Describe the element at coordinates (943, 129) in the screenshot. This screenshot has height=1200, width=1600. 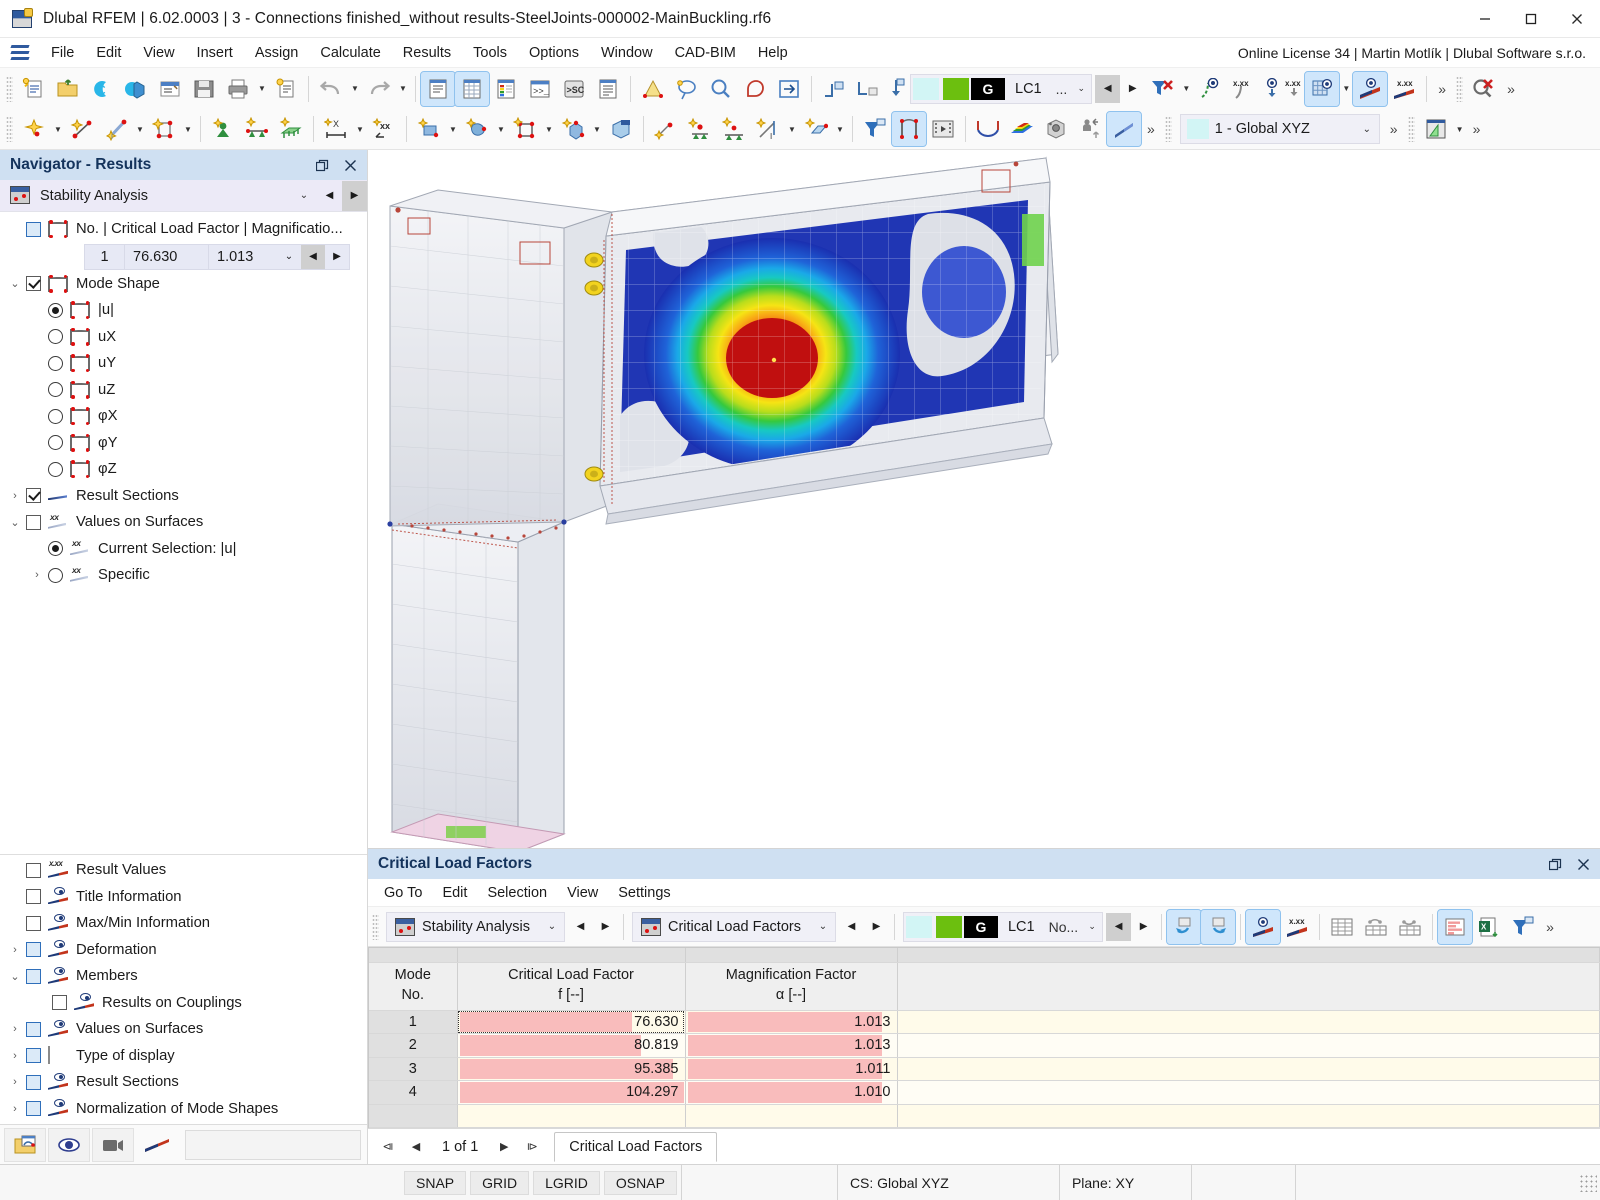
I see `animation-icon` at that location.